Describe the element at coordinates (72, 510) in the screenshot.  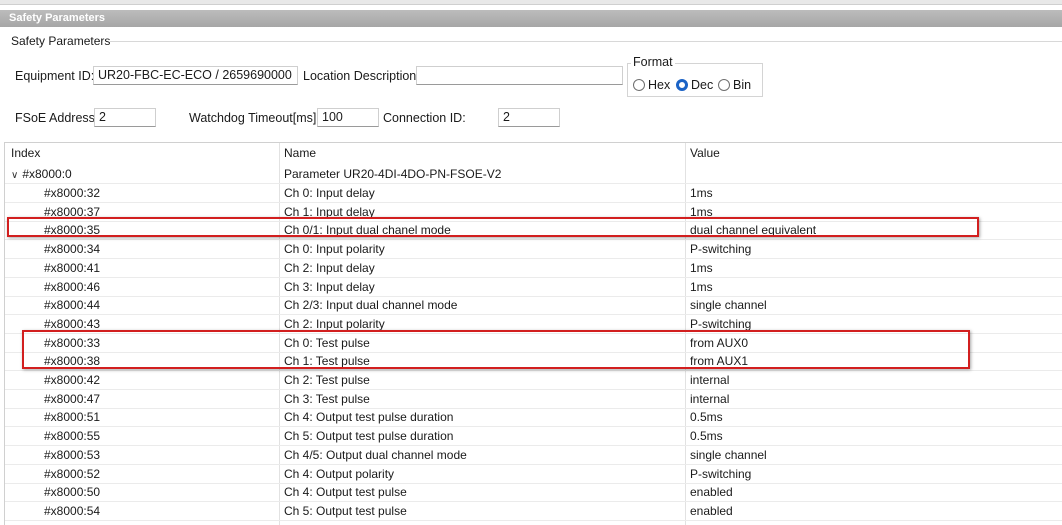
I see `index-cell: #x8000:54` at that location.